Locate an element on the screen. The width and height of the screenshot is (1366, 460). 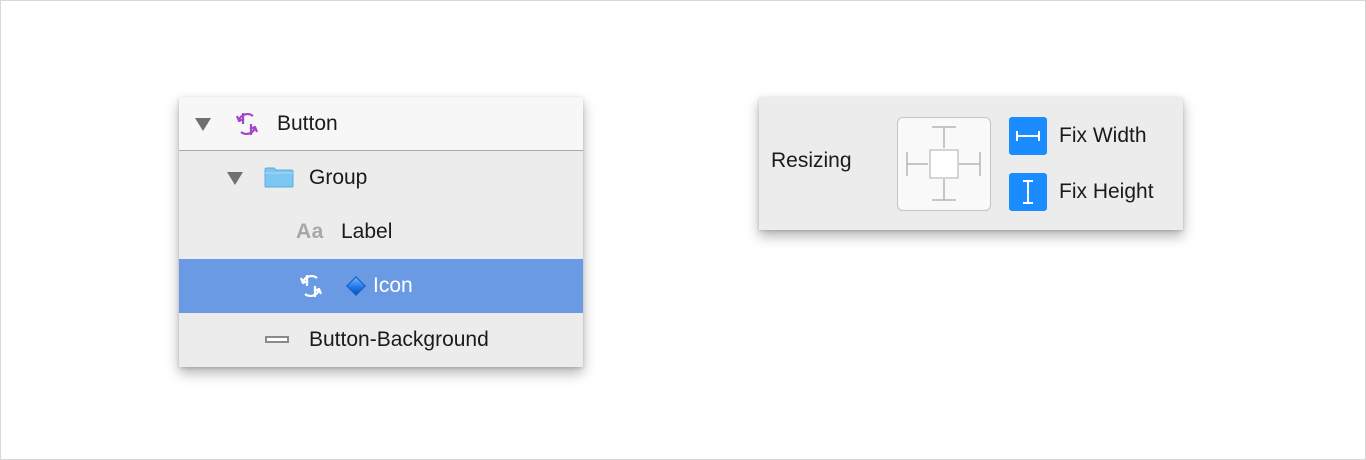
layer-name: Button is located at coordinates (307, 123).